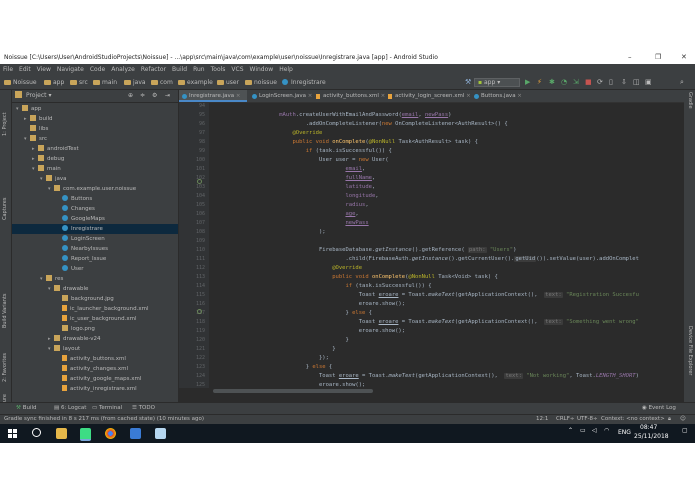 This screenshot has height=494, width=695. What do you see at coordinates (293, 391) in the screenshot?
I see `horizontal-scrollbar` at bounding box center [293, 391].